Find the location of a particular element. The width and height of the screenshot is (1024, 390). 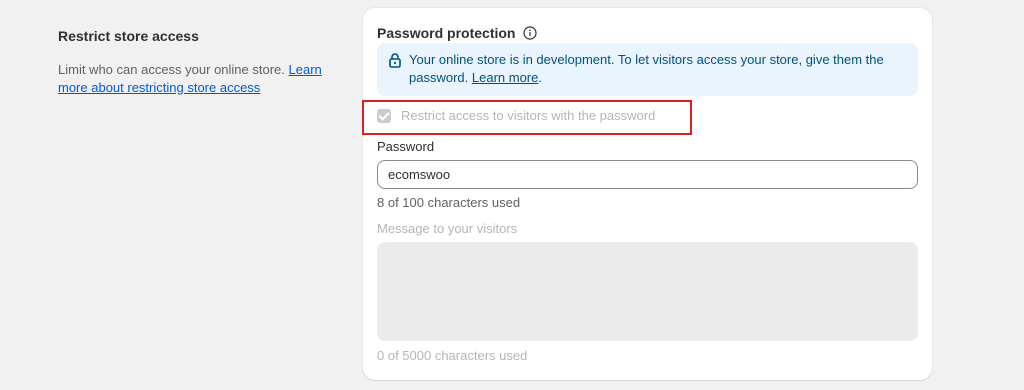

card-title-row: Password protection is located at coordinates (457, 33).